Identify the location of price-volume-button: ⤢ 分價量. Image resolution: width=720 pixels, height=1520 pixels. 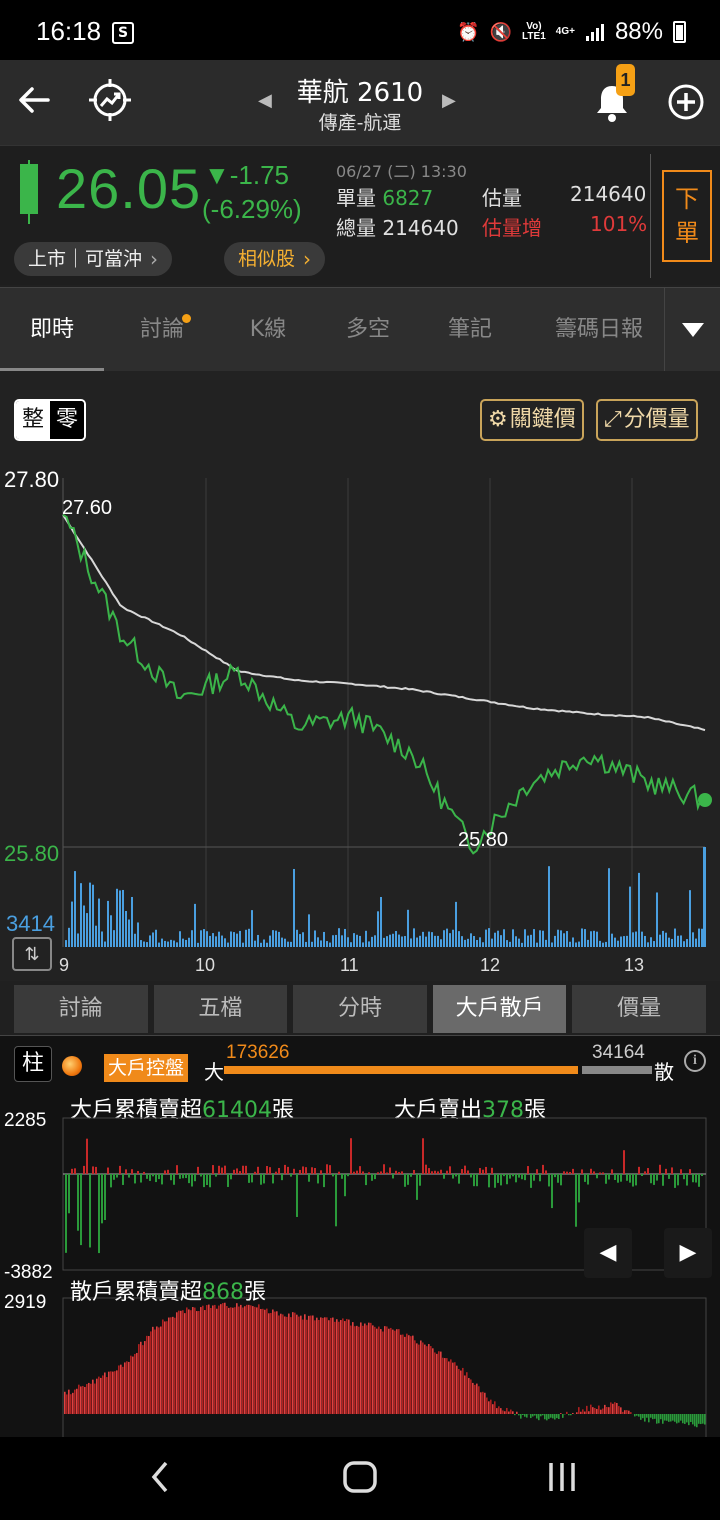
(647, 420).